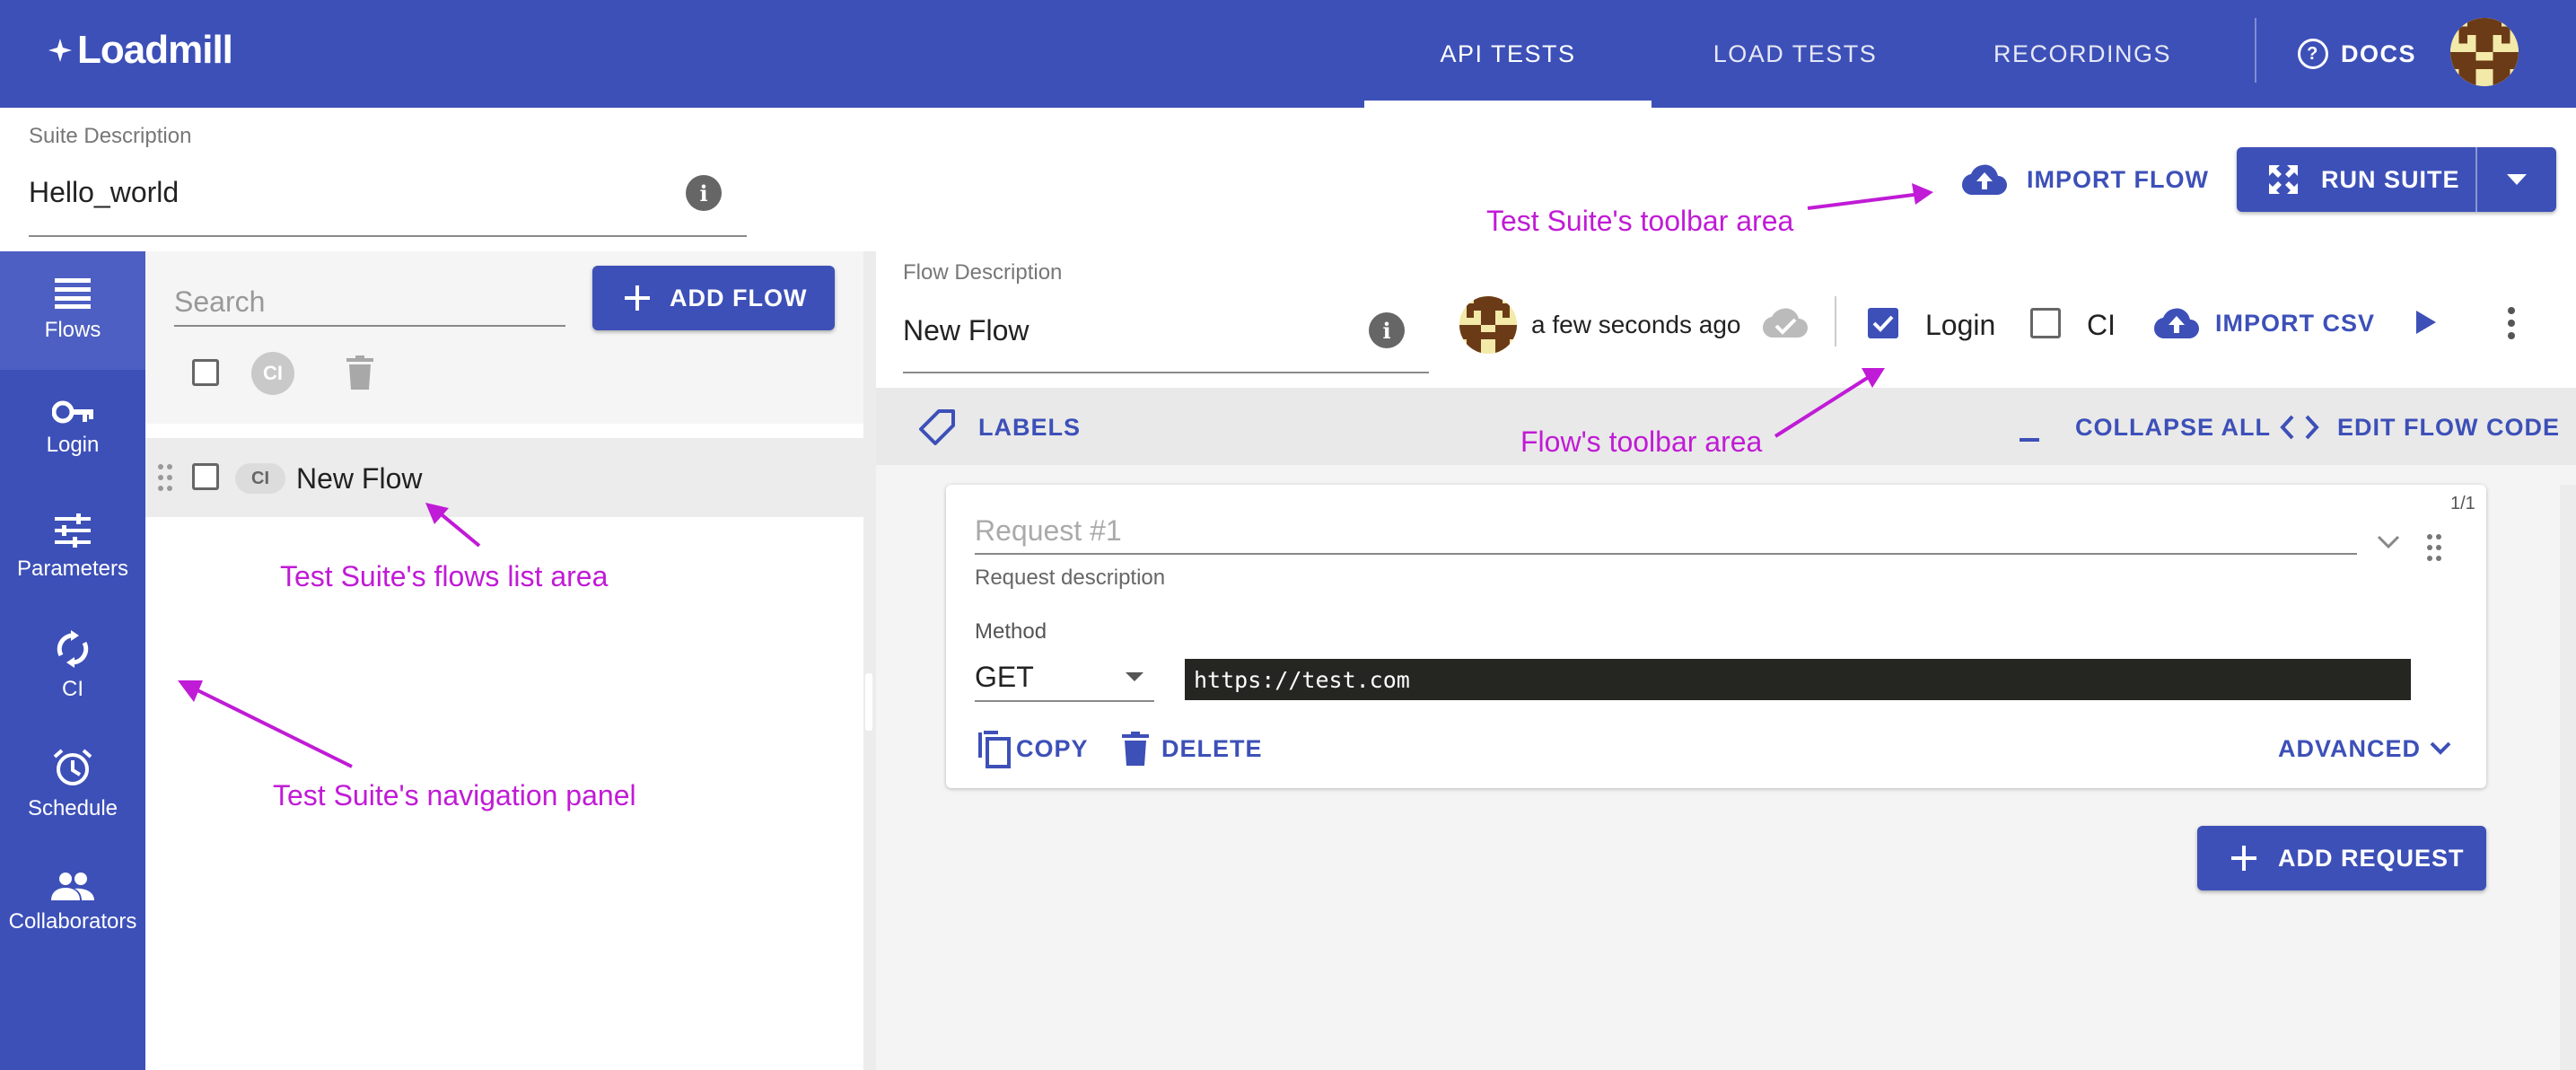 The width and height of the screenshot is (2576, 1070). Describe the element at coordinates (2045, 323) in the screenshot. I see `ci-checkbox` at that location.